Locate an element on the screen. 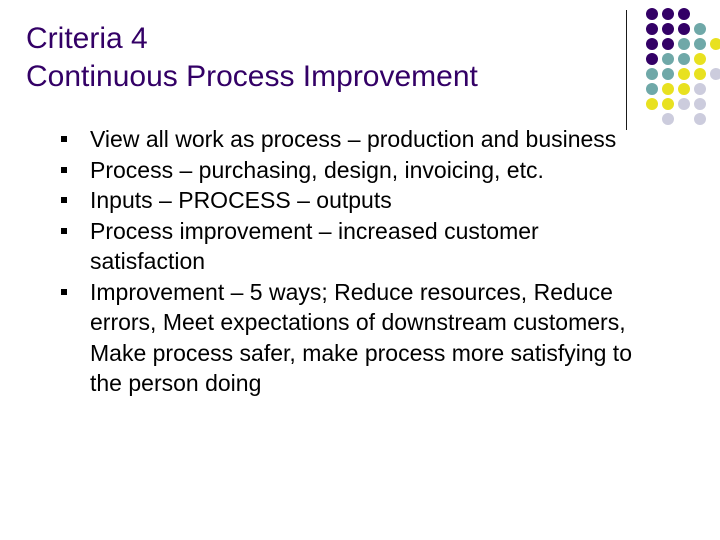 The width and height of the screenshot is (720, 540). list-item: Inputs – PROCESS – outputs is located at coordinates (354, 200).